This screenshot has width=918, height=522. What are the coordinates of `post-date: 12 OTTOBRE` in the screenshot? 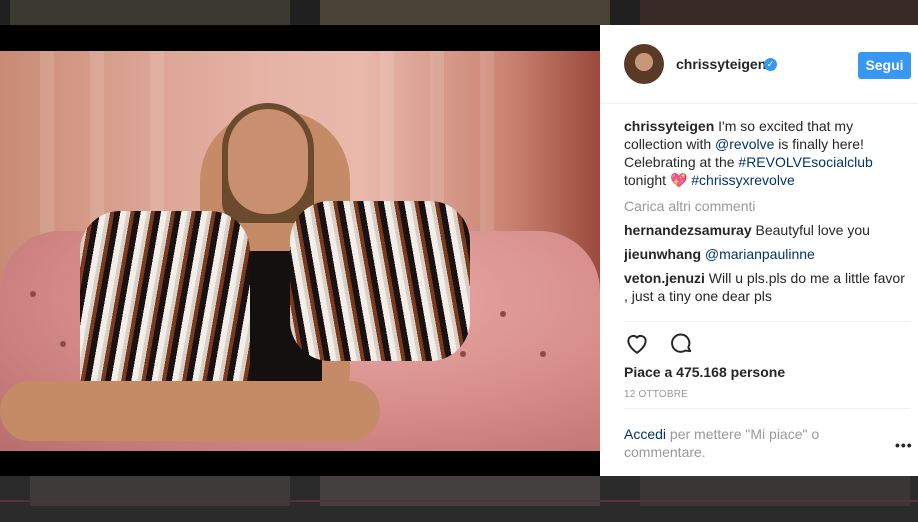 It's located at (656, 394).